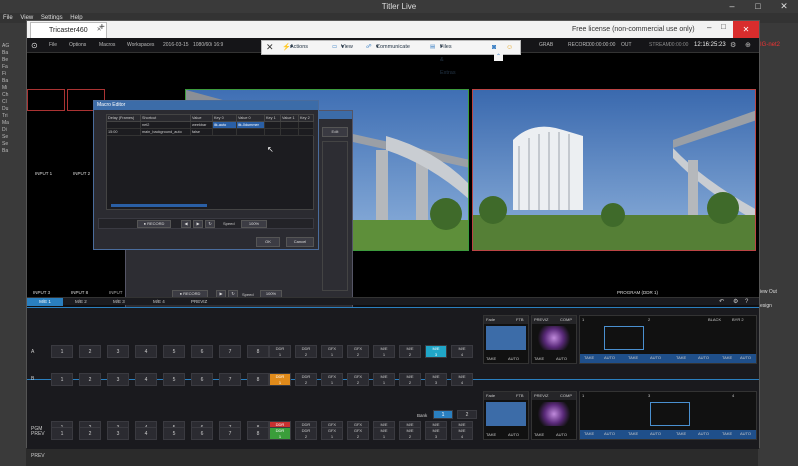 This screenshot has height=466, width=798. I want to click on row-a-me2: M/E 2, so click(410, 351).